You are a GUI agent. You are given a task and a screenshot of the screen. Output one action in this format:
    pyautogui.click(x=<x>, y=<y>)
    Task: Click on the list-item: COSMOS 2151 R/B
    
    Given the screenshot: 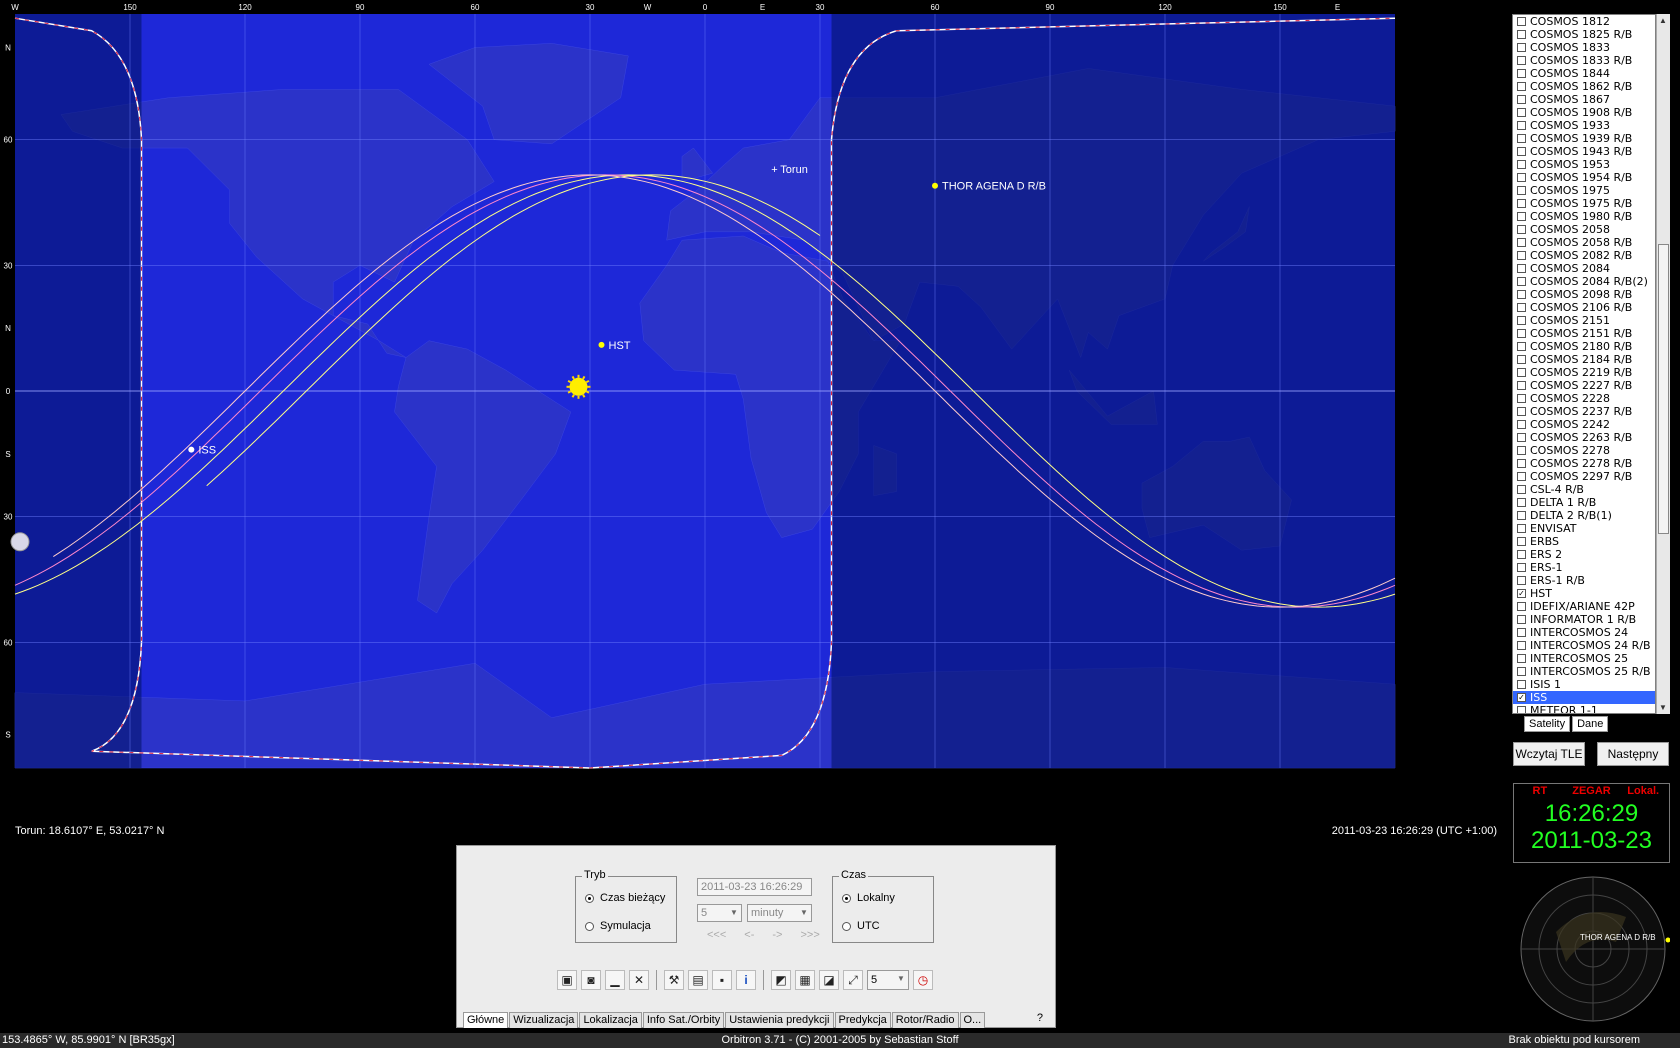 What is the action you would take?
    pyautogui.click(x=1584, y=333)
    